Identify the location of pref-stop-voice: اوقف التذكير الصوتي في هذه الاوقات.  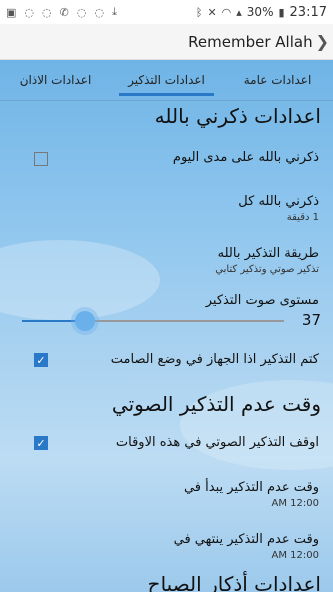
(169, 442).